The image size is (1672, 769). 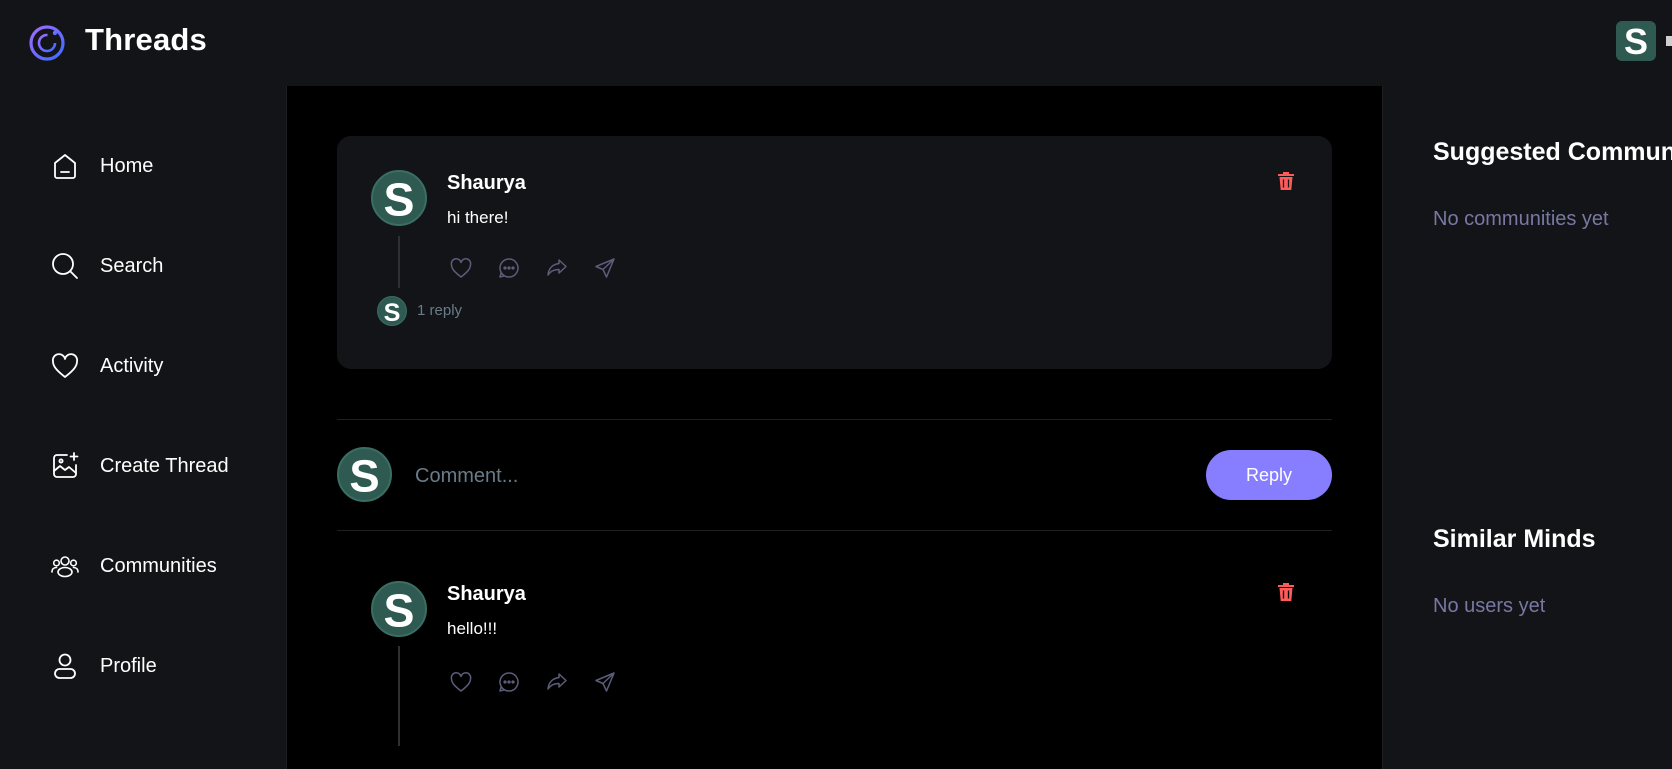 What do you see at coordinates (1489, 606) in the screenshot?
I see `users-empty-text: No users yet` at bounding box center [1489, 606].